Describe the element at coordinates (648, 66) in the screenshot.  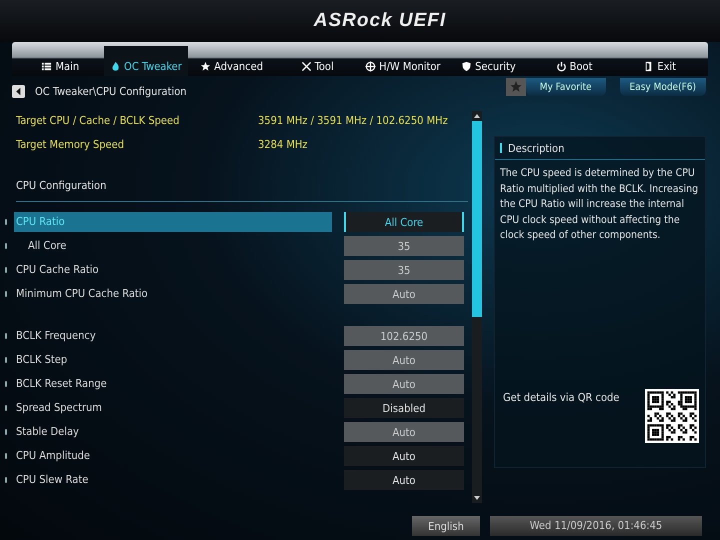
I see `door-icon` at that location.